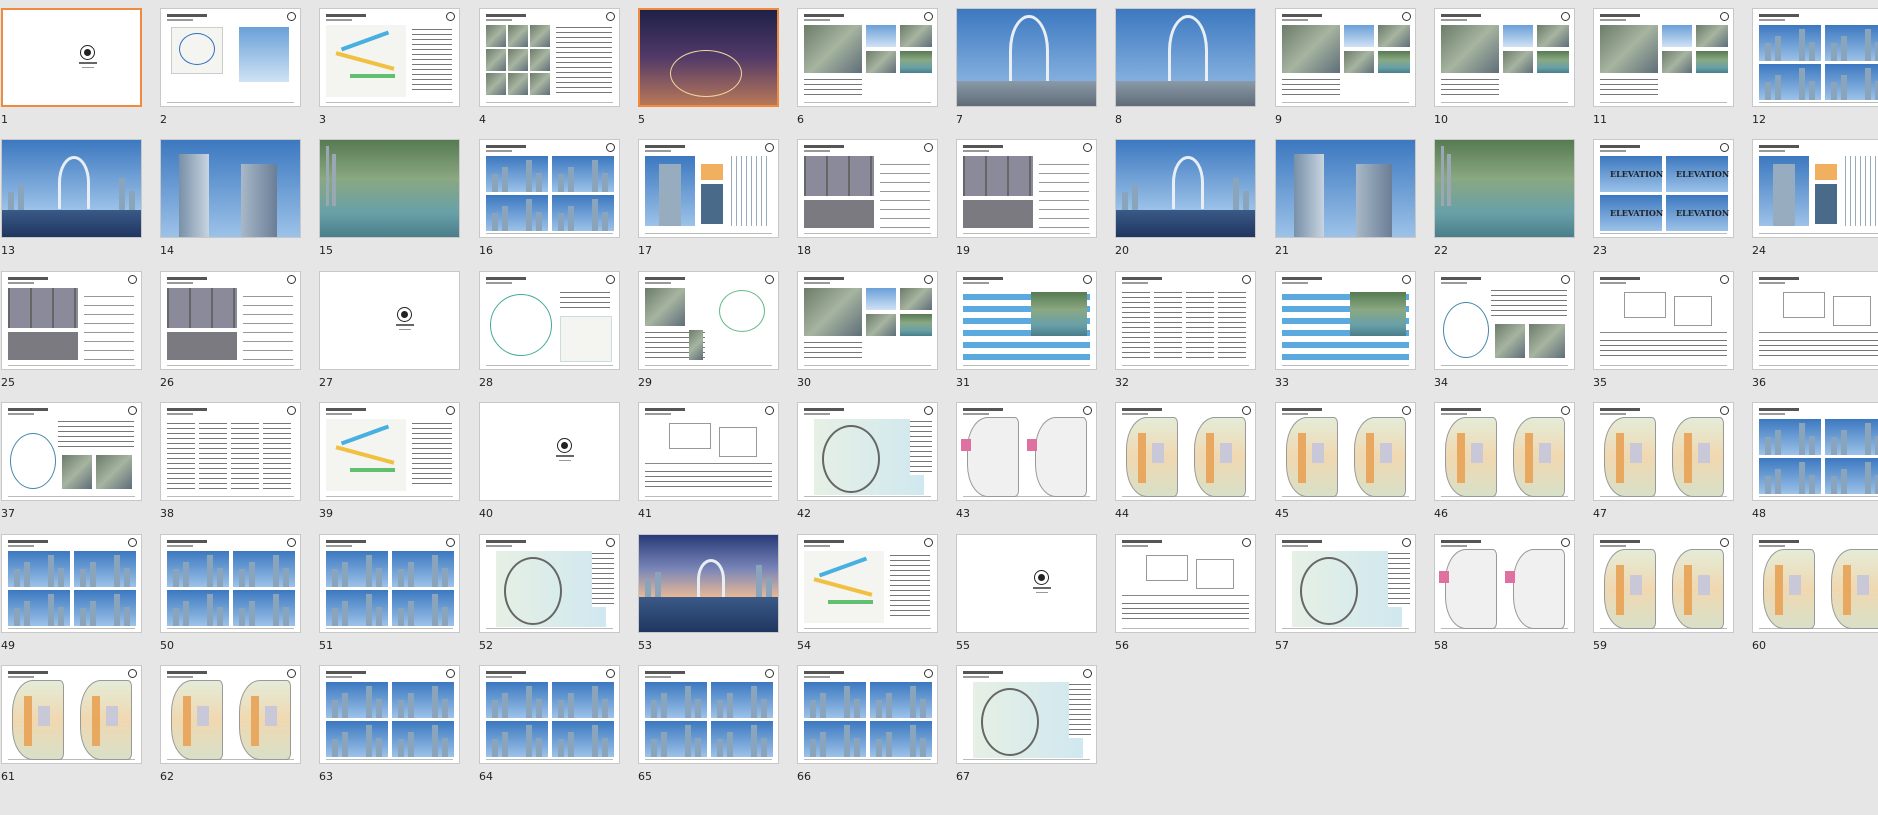 The width and height of the screenshot is (1878, 815). What do you see at coordinates (1345, 594) in the screenshot?
I see `slide-thumbnail-57: 57` at bounding box center [1345, 594].